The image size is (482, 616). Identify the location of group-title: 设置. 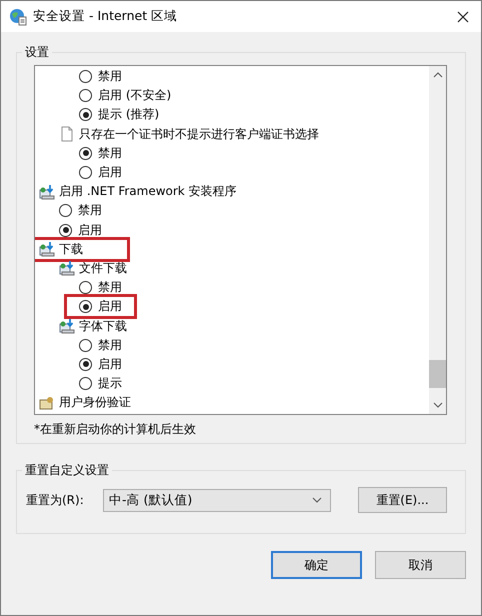
(37, 52).